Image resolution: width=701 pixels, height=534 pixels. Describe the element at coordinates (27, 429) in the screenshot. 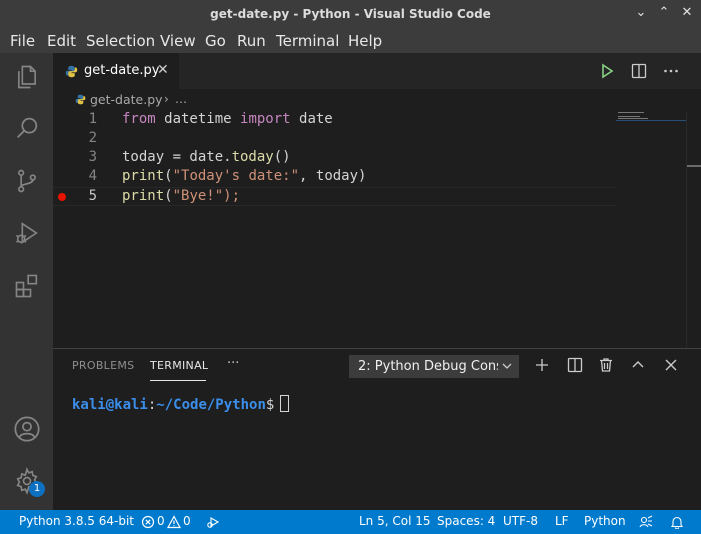

I see `account-icon` at that location.